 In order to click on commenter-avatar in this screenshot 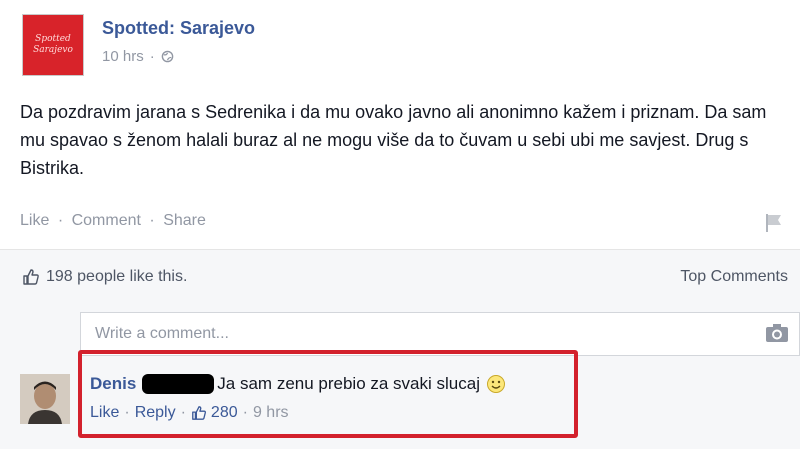, I will do `click(45, 399)`.